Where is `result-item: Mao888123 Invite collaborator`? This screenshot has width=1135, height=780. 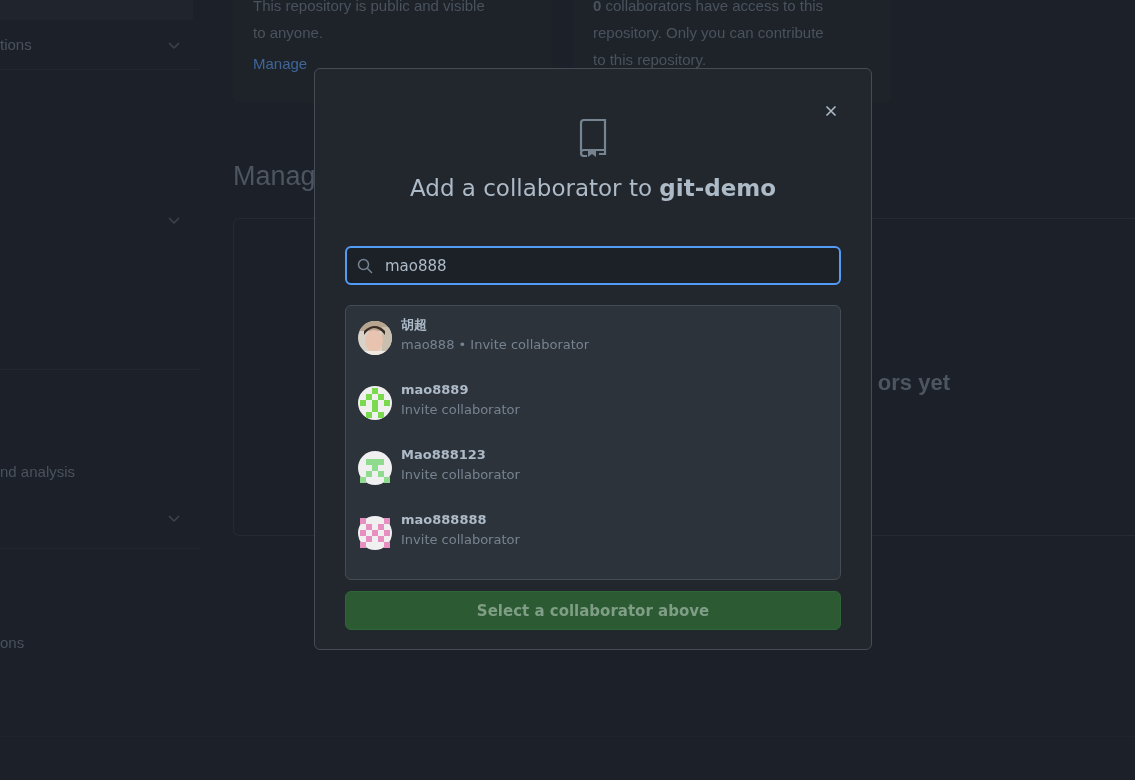
result-item: Mao888123 Invite collaborator is located at coordinates (593, 481).